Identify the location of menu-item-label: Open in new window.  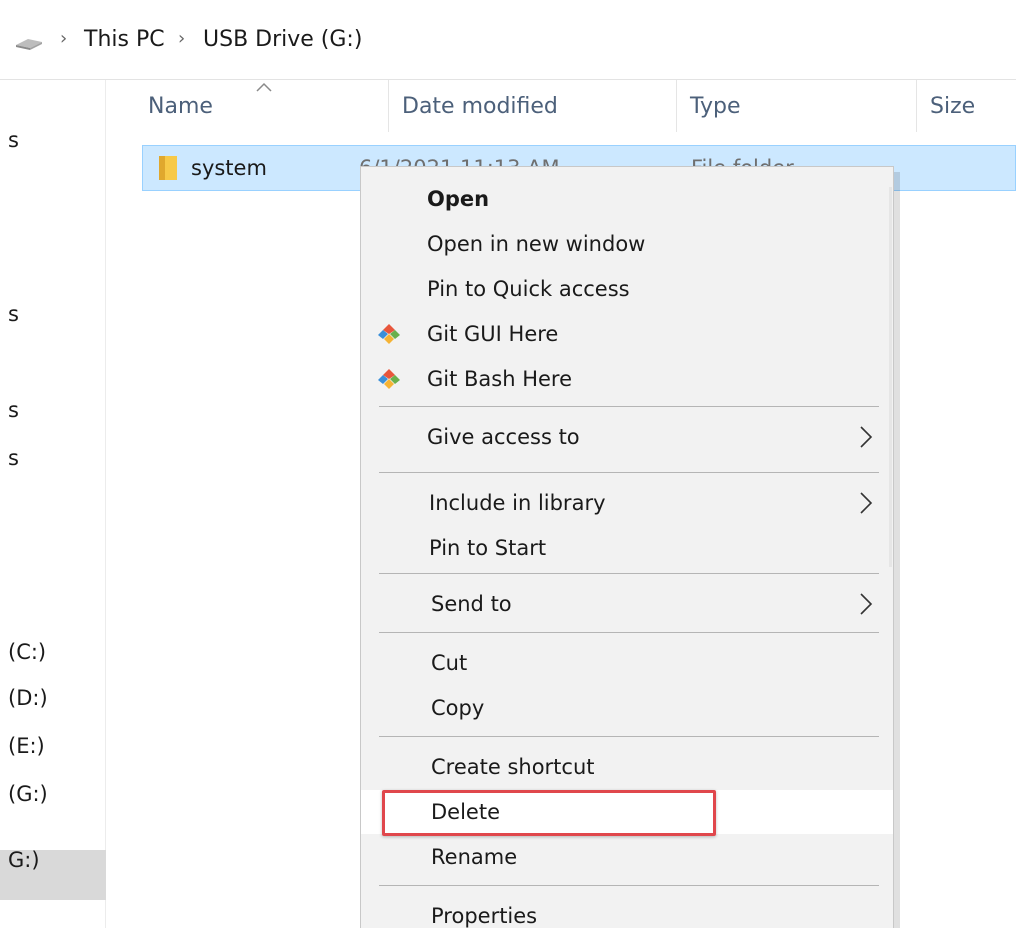
(536, 244).